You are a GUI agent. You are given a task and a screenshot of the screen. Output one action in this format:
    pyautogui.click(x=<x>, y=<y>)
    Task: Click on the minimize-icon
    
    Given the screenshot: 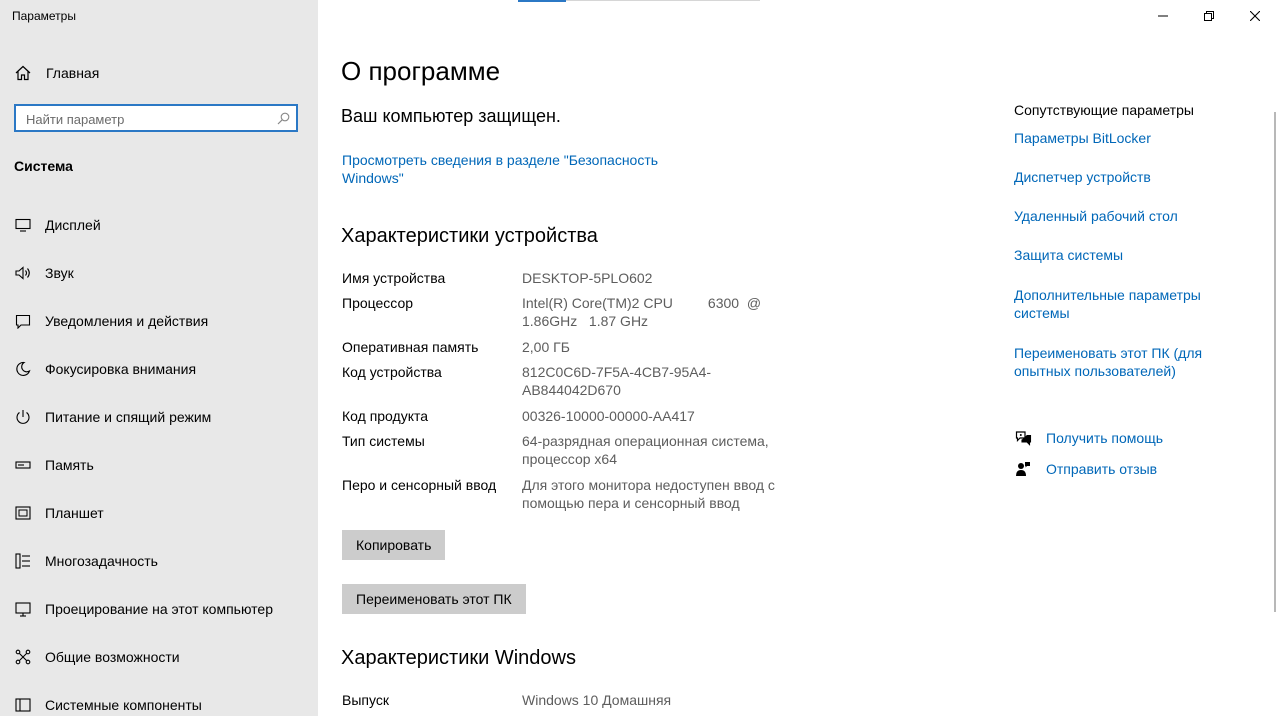 What is the action you would take?
    pyautogui.click(x=1163, y=16)
    